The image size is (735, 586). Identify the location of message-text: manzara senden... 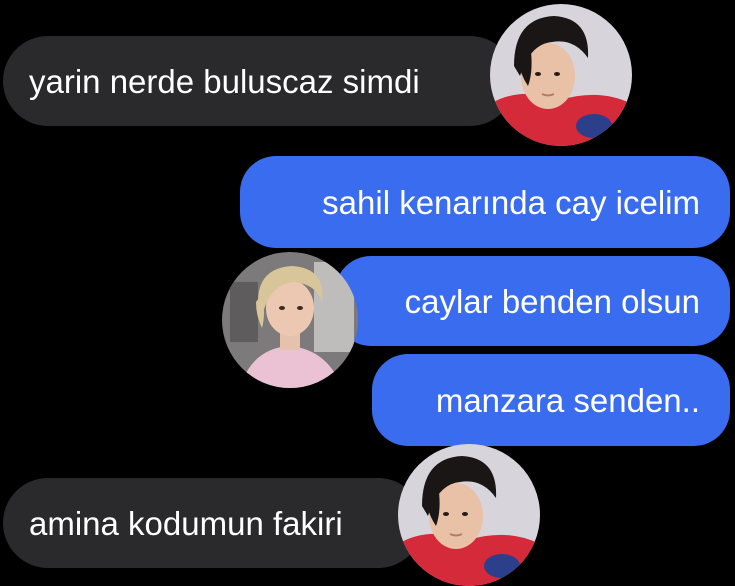
(567, 400).